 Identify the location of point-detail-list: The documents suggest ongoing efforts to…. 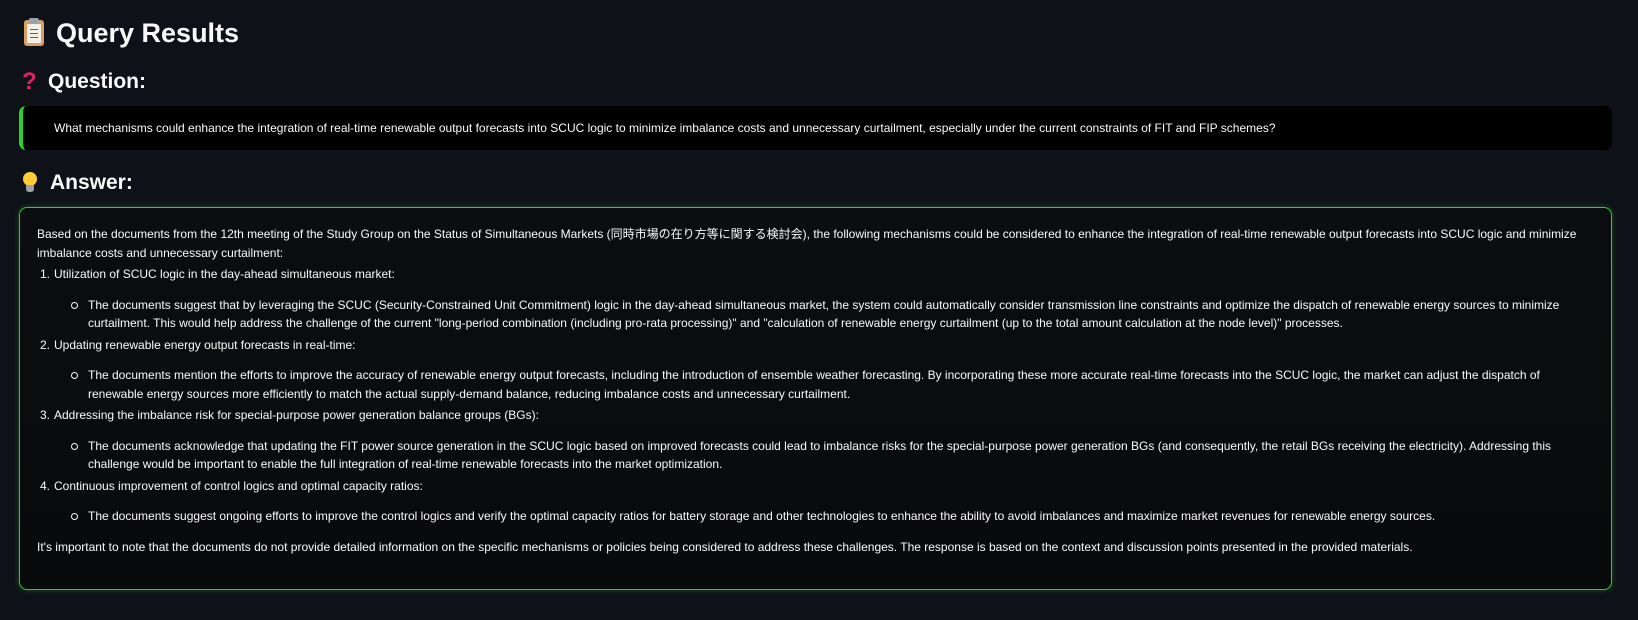
(824, 516).